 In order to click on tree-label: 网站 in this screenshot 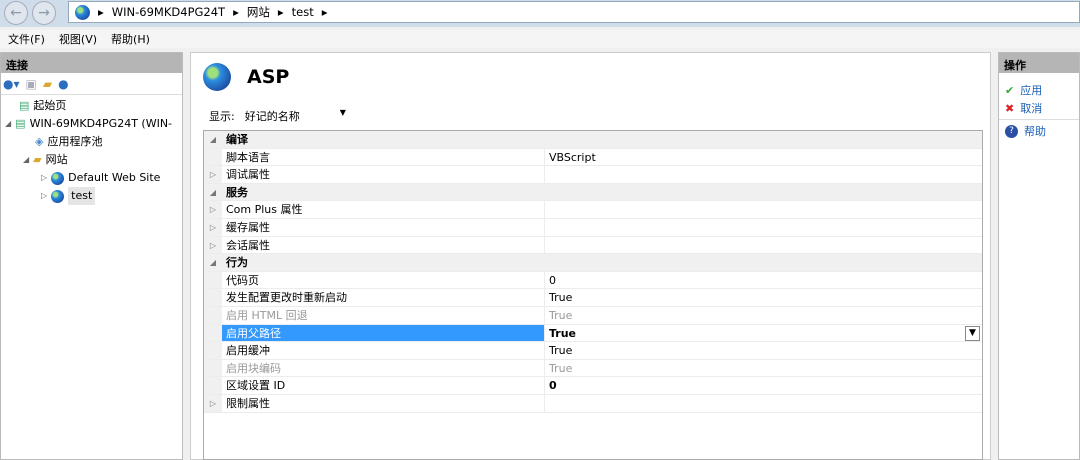, I will do `click(56, 159)`.